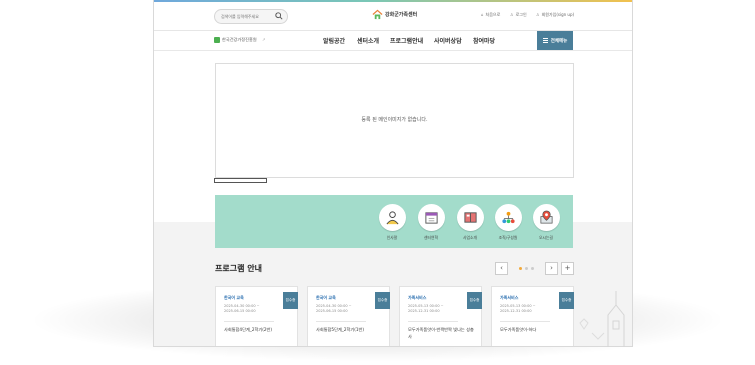  What do you see at coordinates (334, 40) in the screenshot?
I see `nav-notice: 알림공간` at bounding box center [334, 40].